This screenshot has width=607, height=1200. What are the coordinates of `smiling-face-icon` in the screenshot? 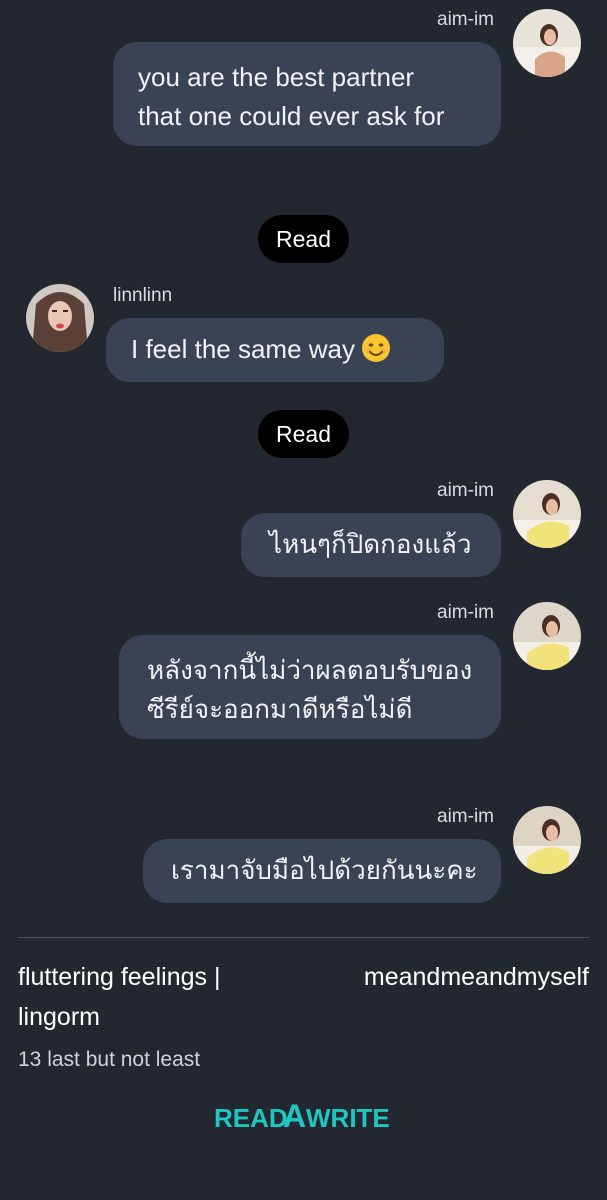 It's located at (376, 353).